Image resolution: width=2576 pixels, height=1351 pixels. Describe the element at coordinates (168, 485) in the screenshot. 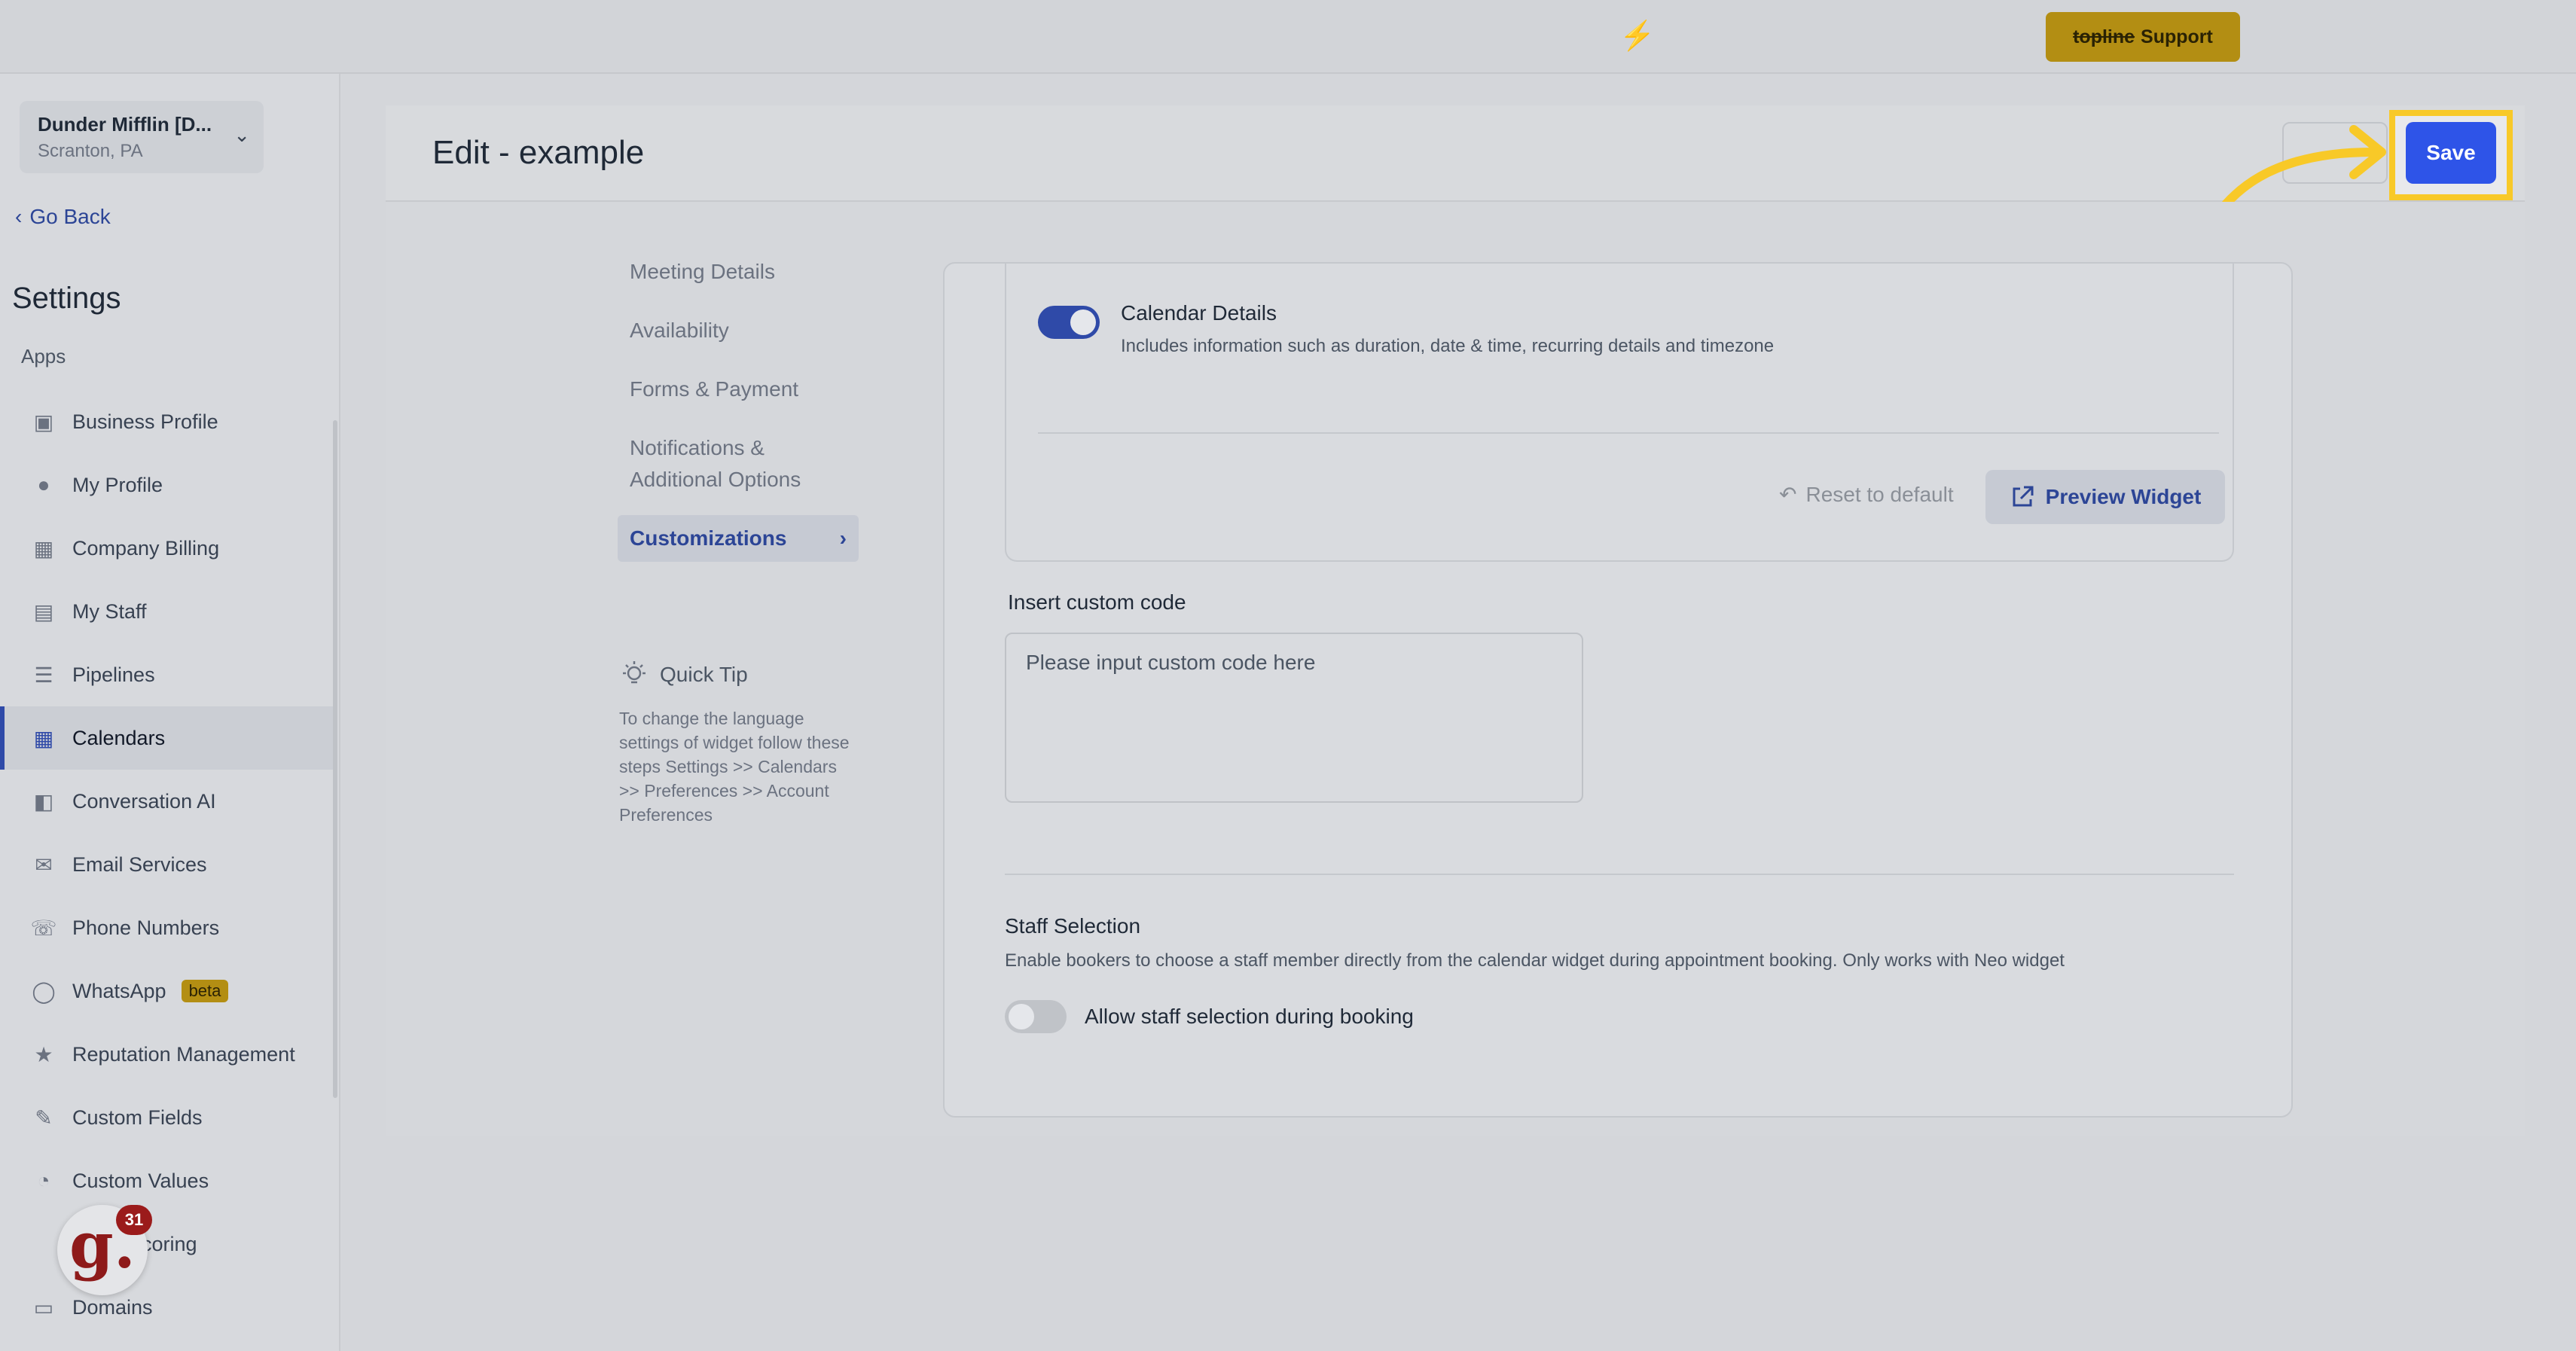

I see `sidebar-item-my-profile: ● My Profile` at that location.